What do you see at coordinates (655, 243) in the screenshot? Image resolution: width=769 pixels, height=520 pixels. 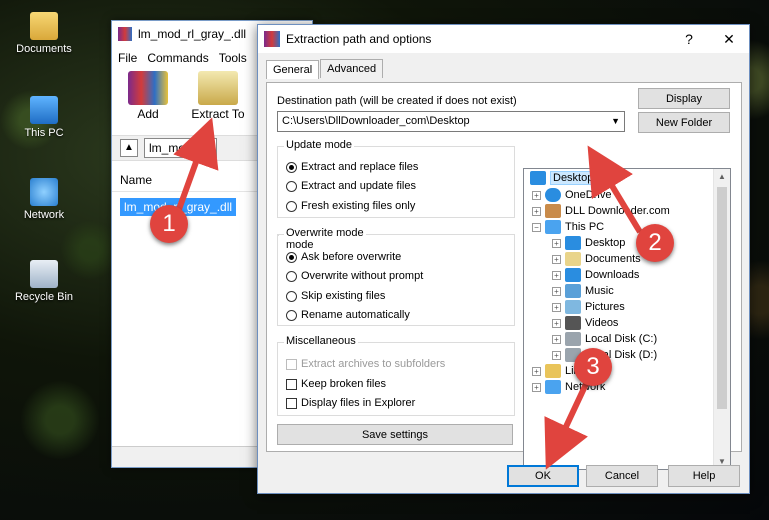 I see `step-2-badge: 2` at bounding box center [655, 243].